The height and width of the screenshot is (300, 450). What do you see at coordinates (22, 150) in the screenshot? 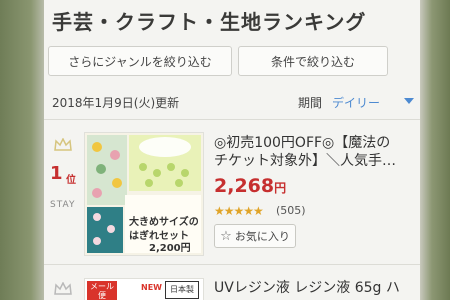
I see `device-bezel-left` at bounding box center [22, 150].